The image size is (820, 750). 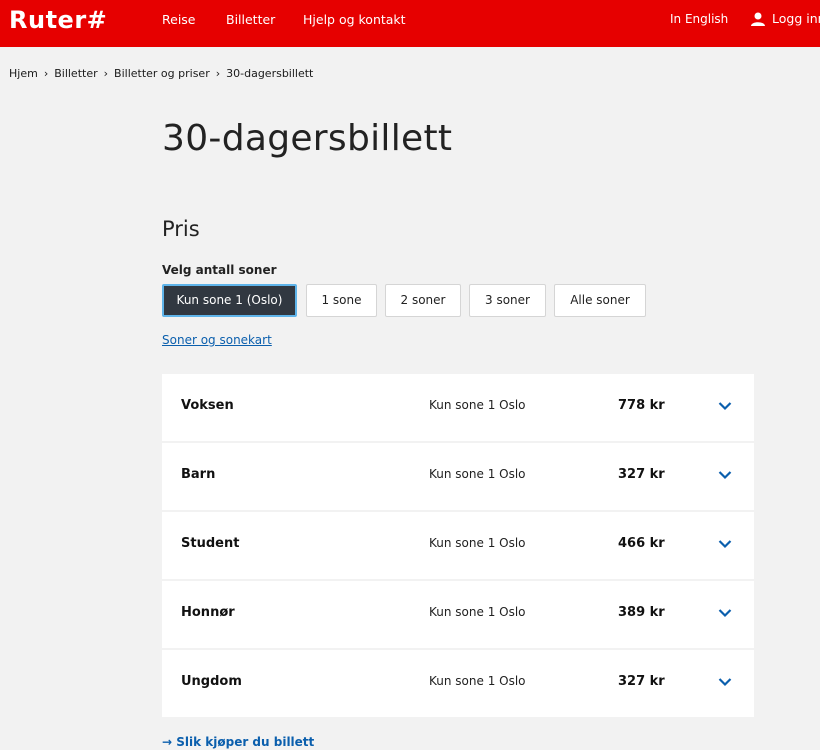 I want to click on price-category: Voksen, so click(x=207, y=405).